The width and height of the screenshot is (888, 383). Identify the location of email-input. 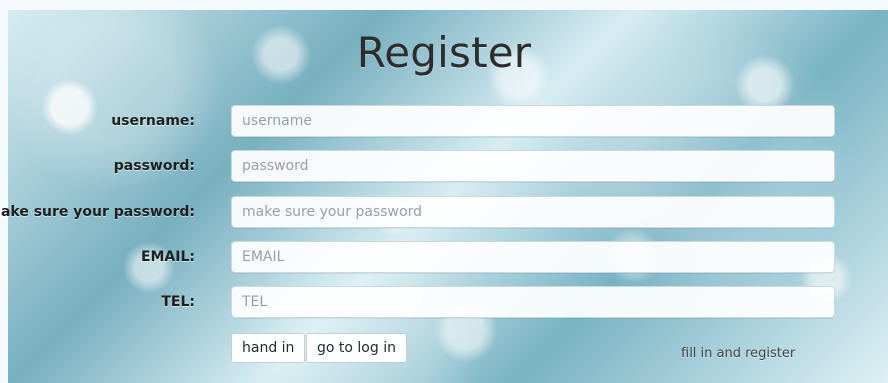
(533, 257).